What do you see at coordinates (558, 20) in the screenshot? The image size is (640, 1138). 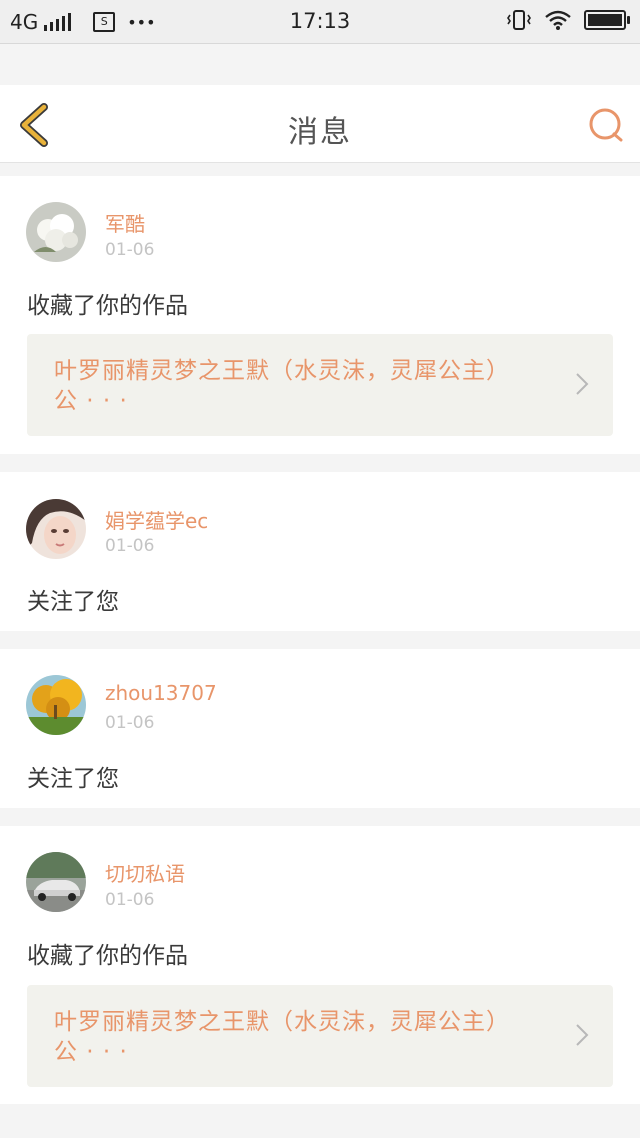 I see `wifi-icon` at bounding box center [558, 20].